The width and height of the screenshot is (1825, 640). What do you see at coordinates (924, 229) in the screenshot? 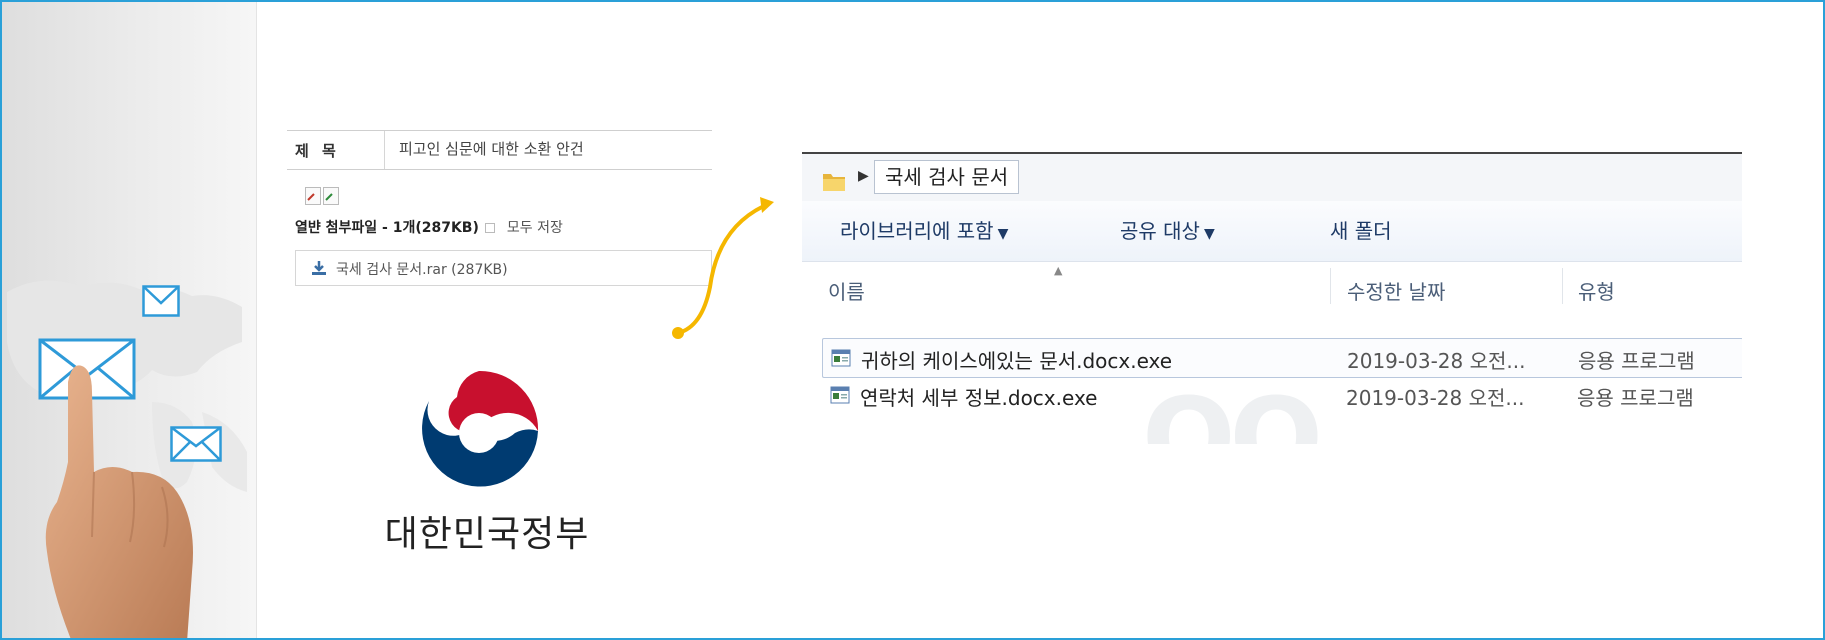
I see `include-in-library-button: 라이브러리에 포함 ▼` at bounding box center [924, 229].